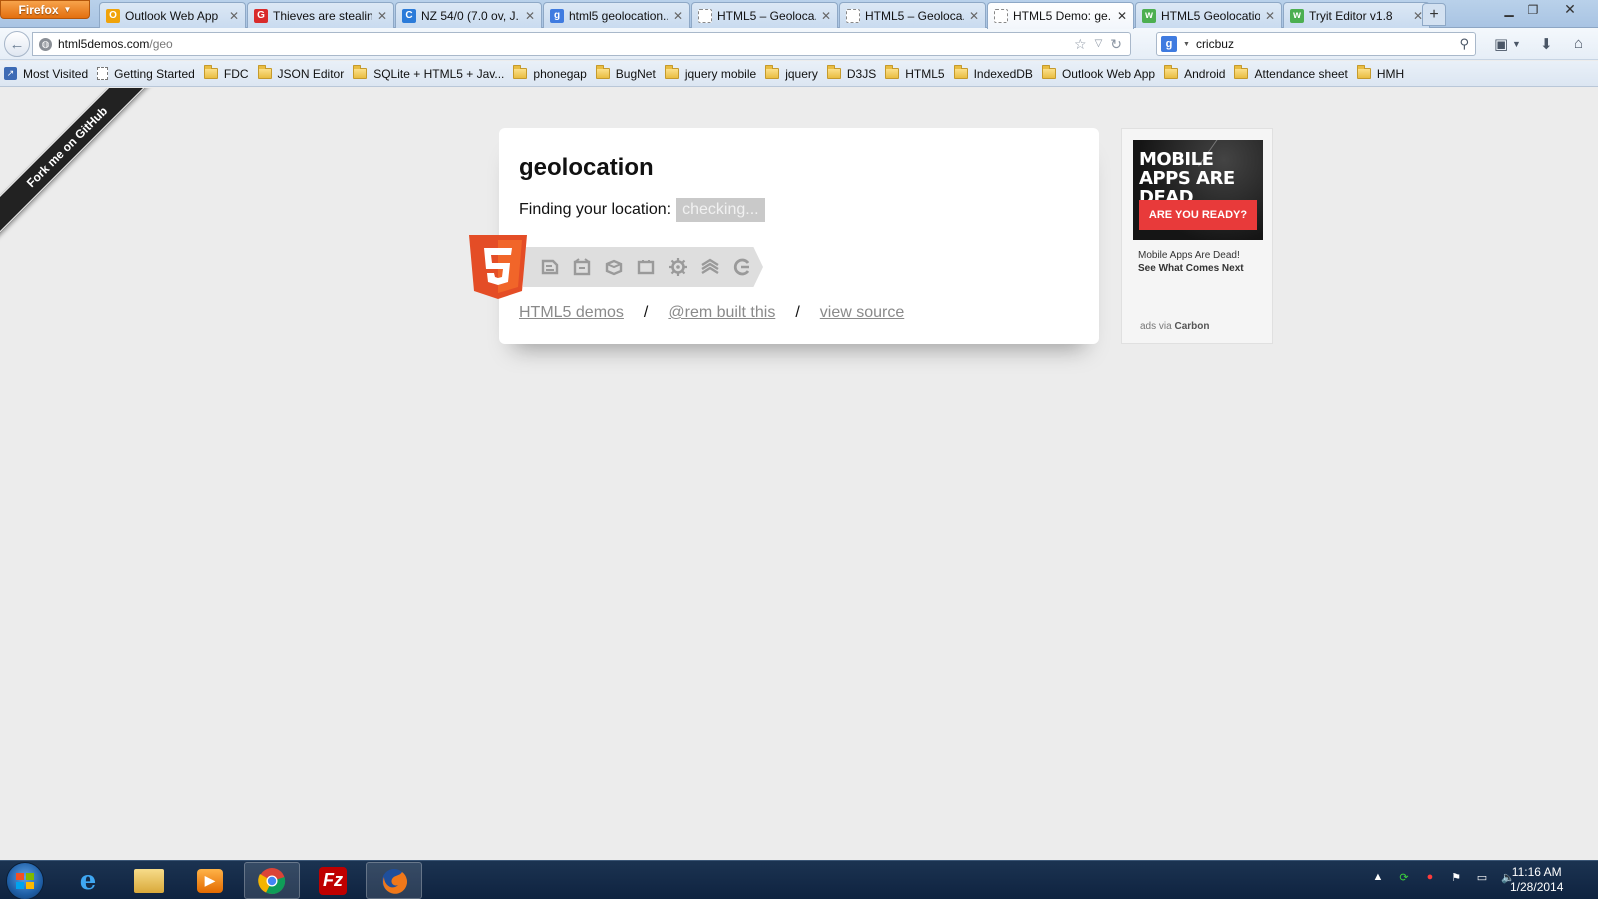 This screenshot has height=899, width=1598. What do you see at coordinates (311, 73) in the screenshot?
I see `bookmark-label: JSON Editor` at bounding box center [311, 73].